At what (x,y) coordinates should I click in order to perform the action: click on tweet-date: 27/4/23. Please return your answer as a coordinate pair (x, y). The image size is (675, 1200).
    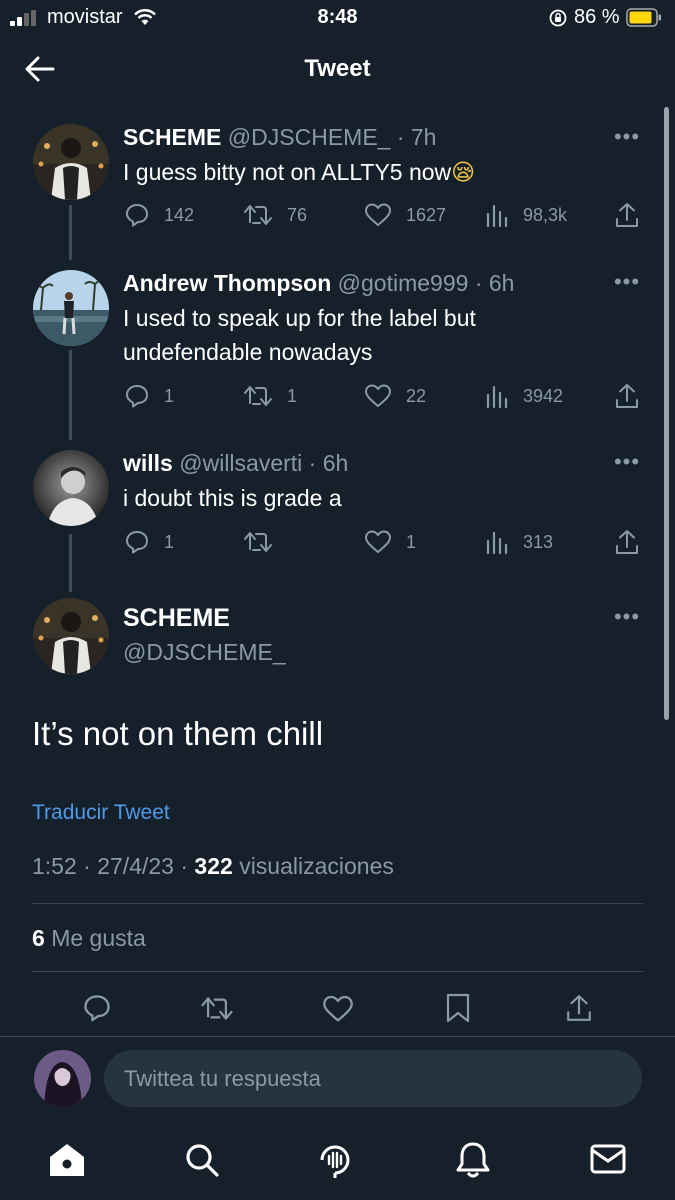
    Looking at the image, I should click on (135, 866).